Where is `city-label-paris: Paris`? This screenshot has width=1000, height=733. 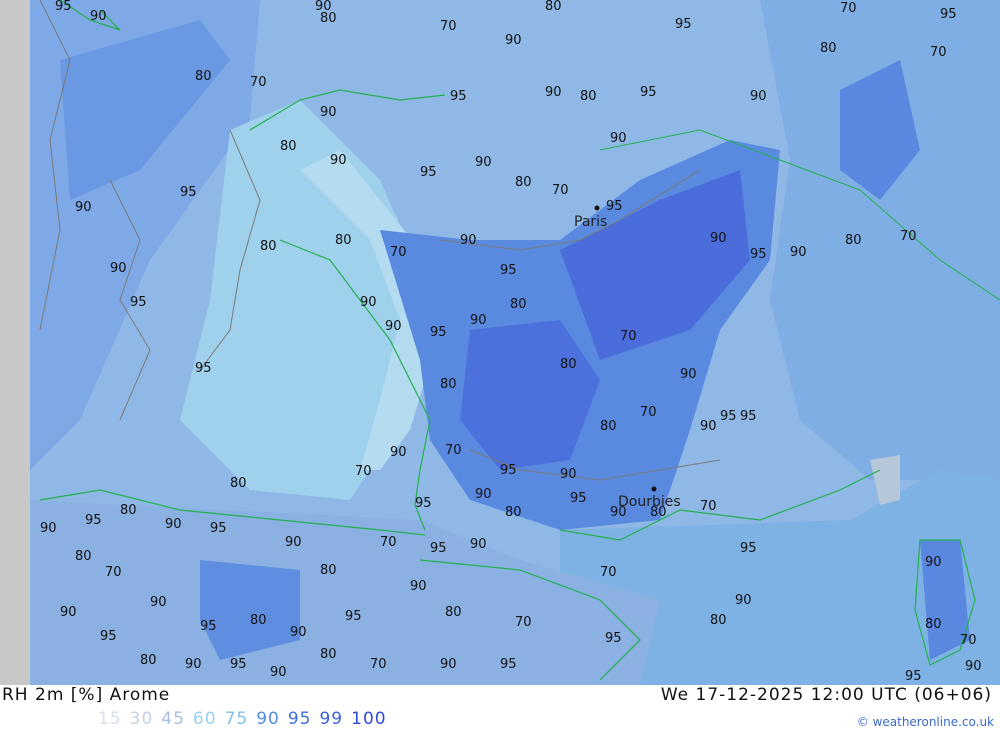
city-label-paris: Paris is located at coordinates (590, 222).